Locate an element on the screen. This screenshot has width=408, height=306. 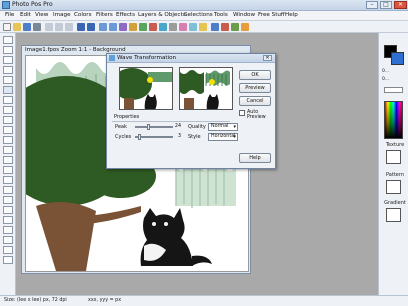
layers-icon is located at coordinates (143, 27).